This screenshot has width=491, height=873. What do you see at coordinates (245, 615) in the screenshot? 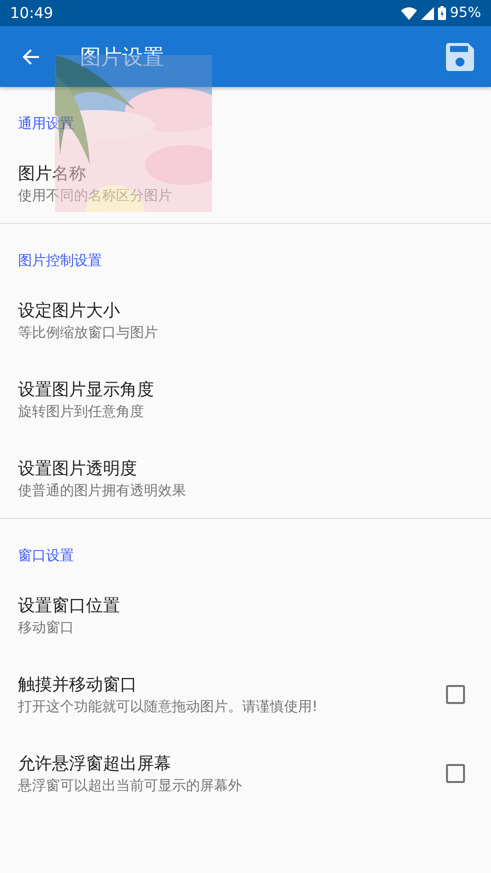
I see `settings-item: 设置窗口位置 移动窗口` at bounding box center [245, 615].